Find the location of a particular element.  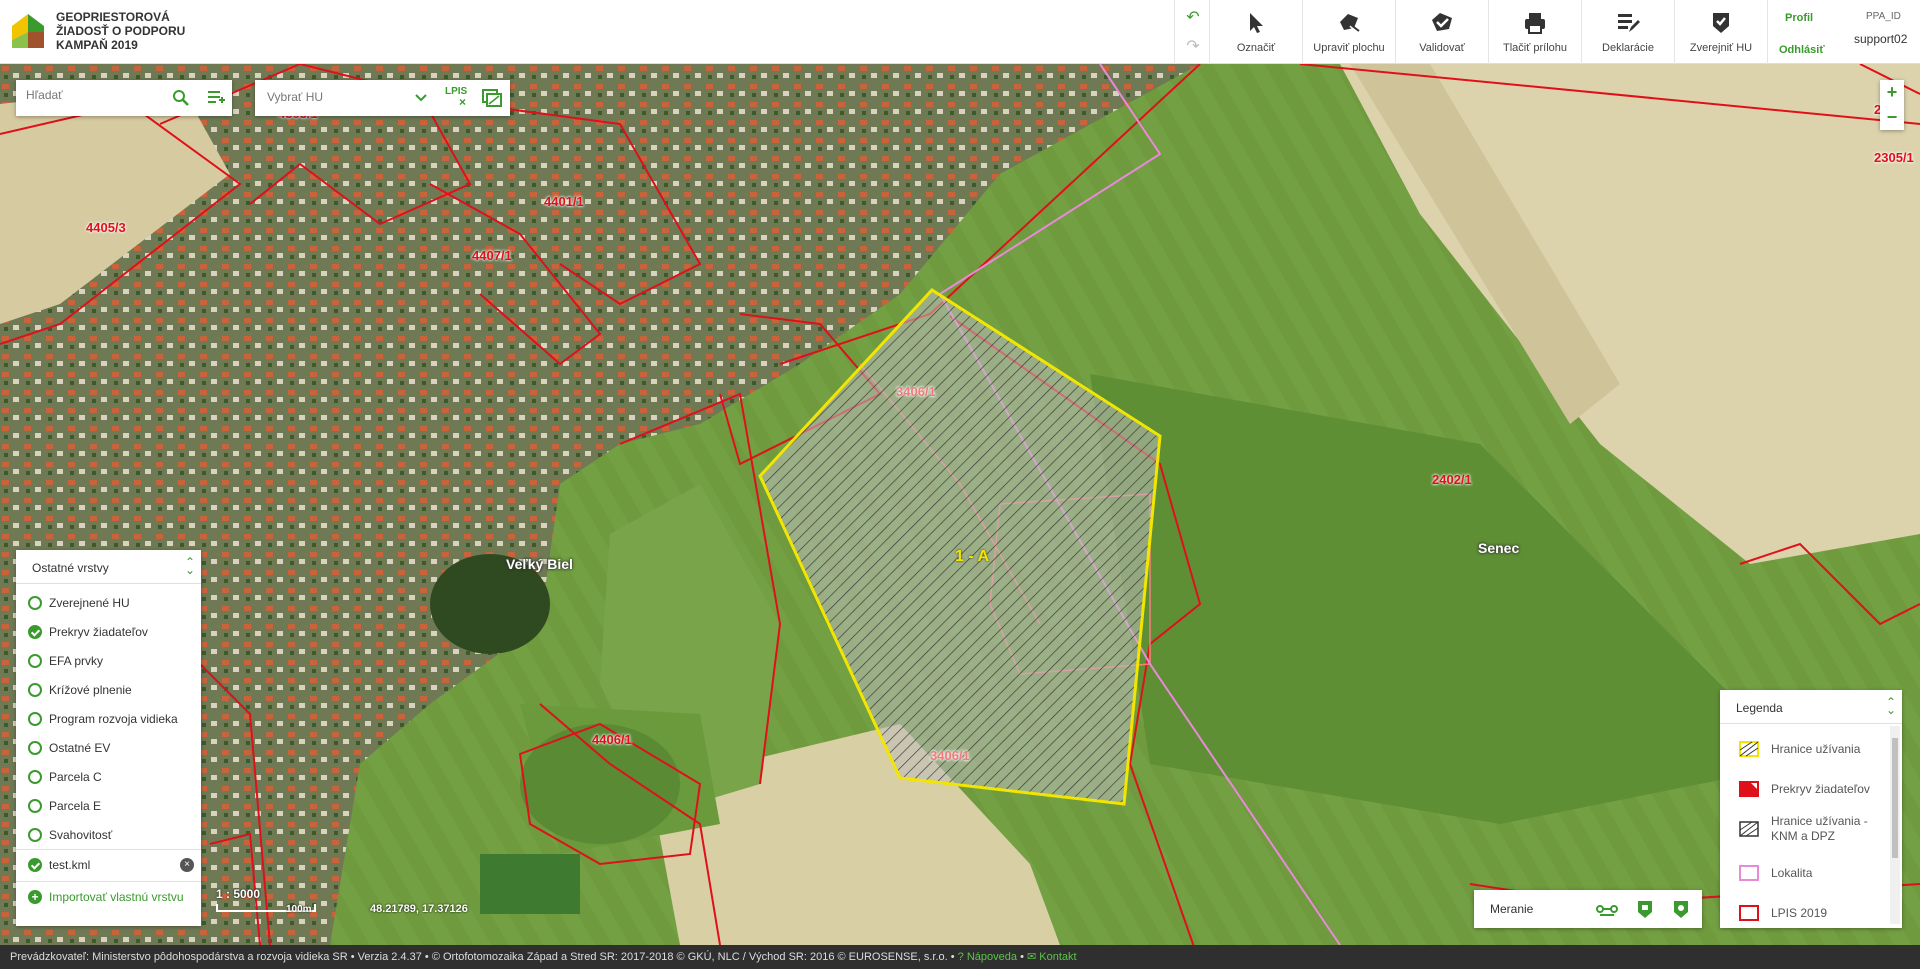

layer-item: Parcela C is located at coordinates (108, 776).